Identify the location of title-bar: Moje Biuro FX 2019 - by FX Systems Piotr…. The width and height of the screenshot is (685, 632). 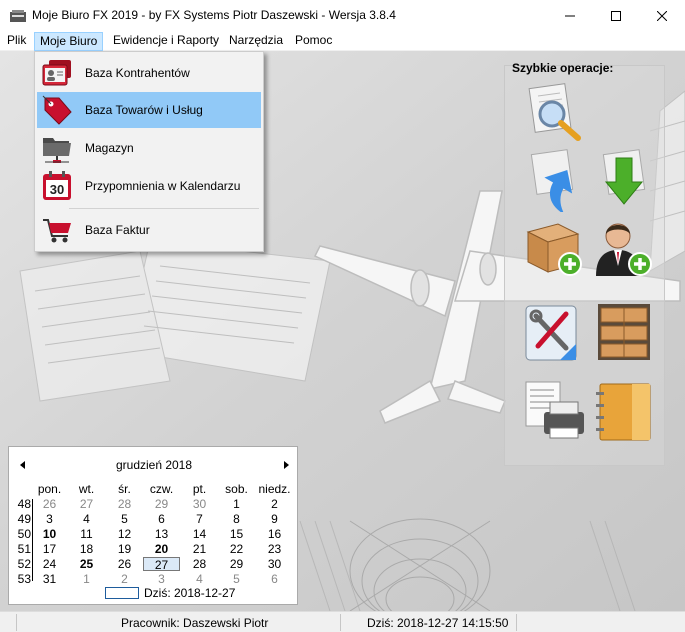
(342, 15).